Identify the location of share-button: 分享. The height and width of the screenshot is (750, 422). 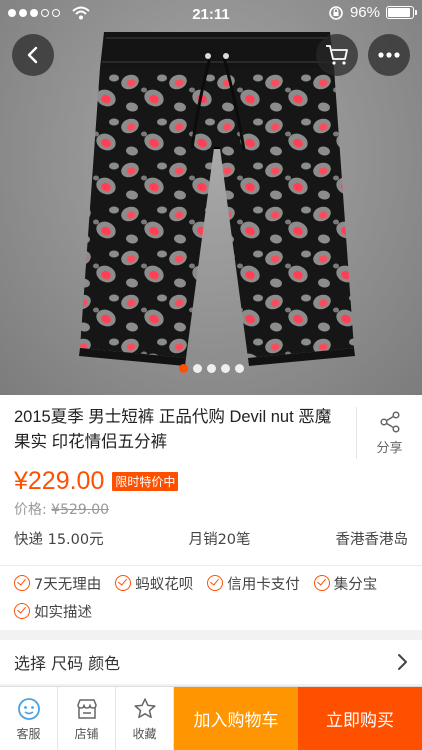
(389, 433).